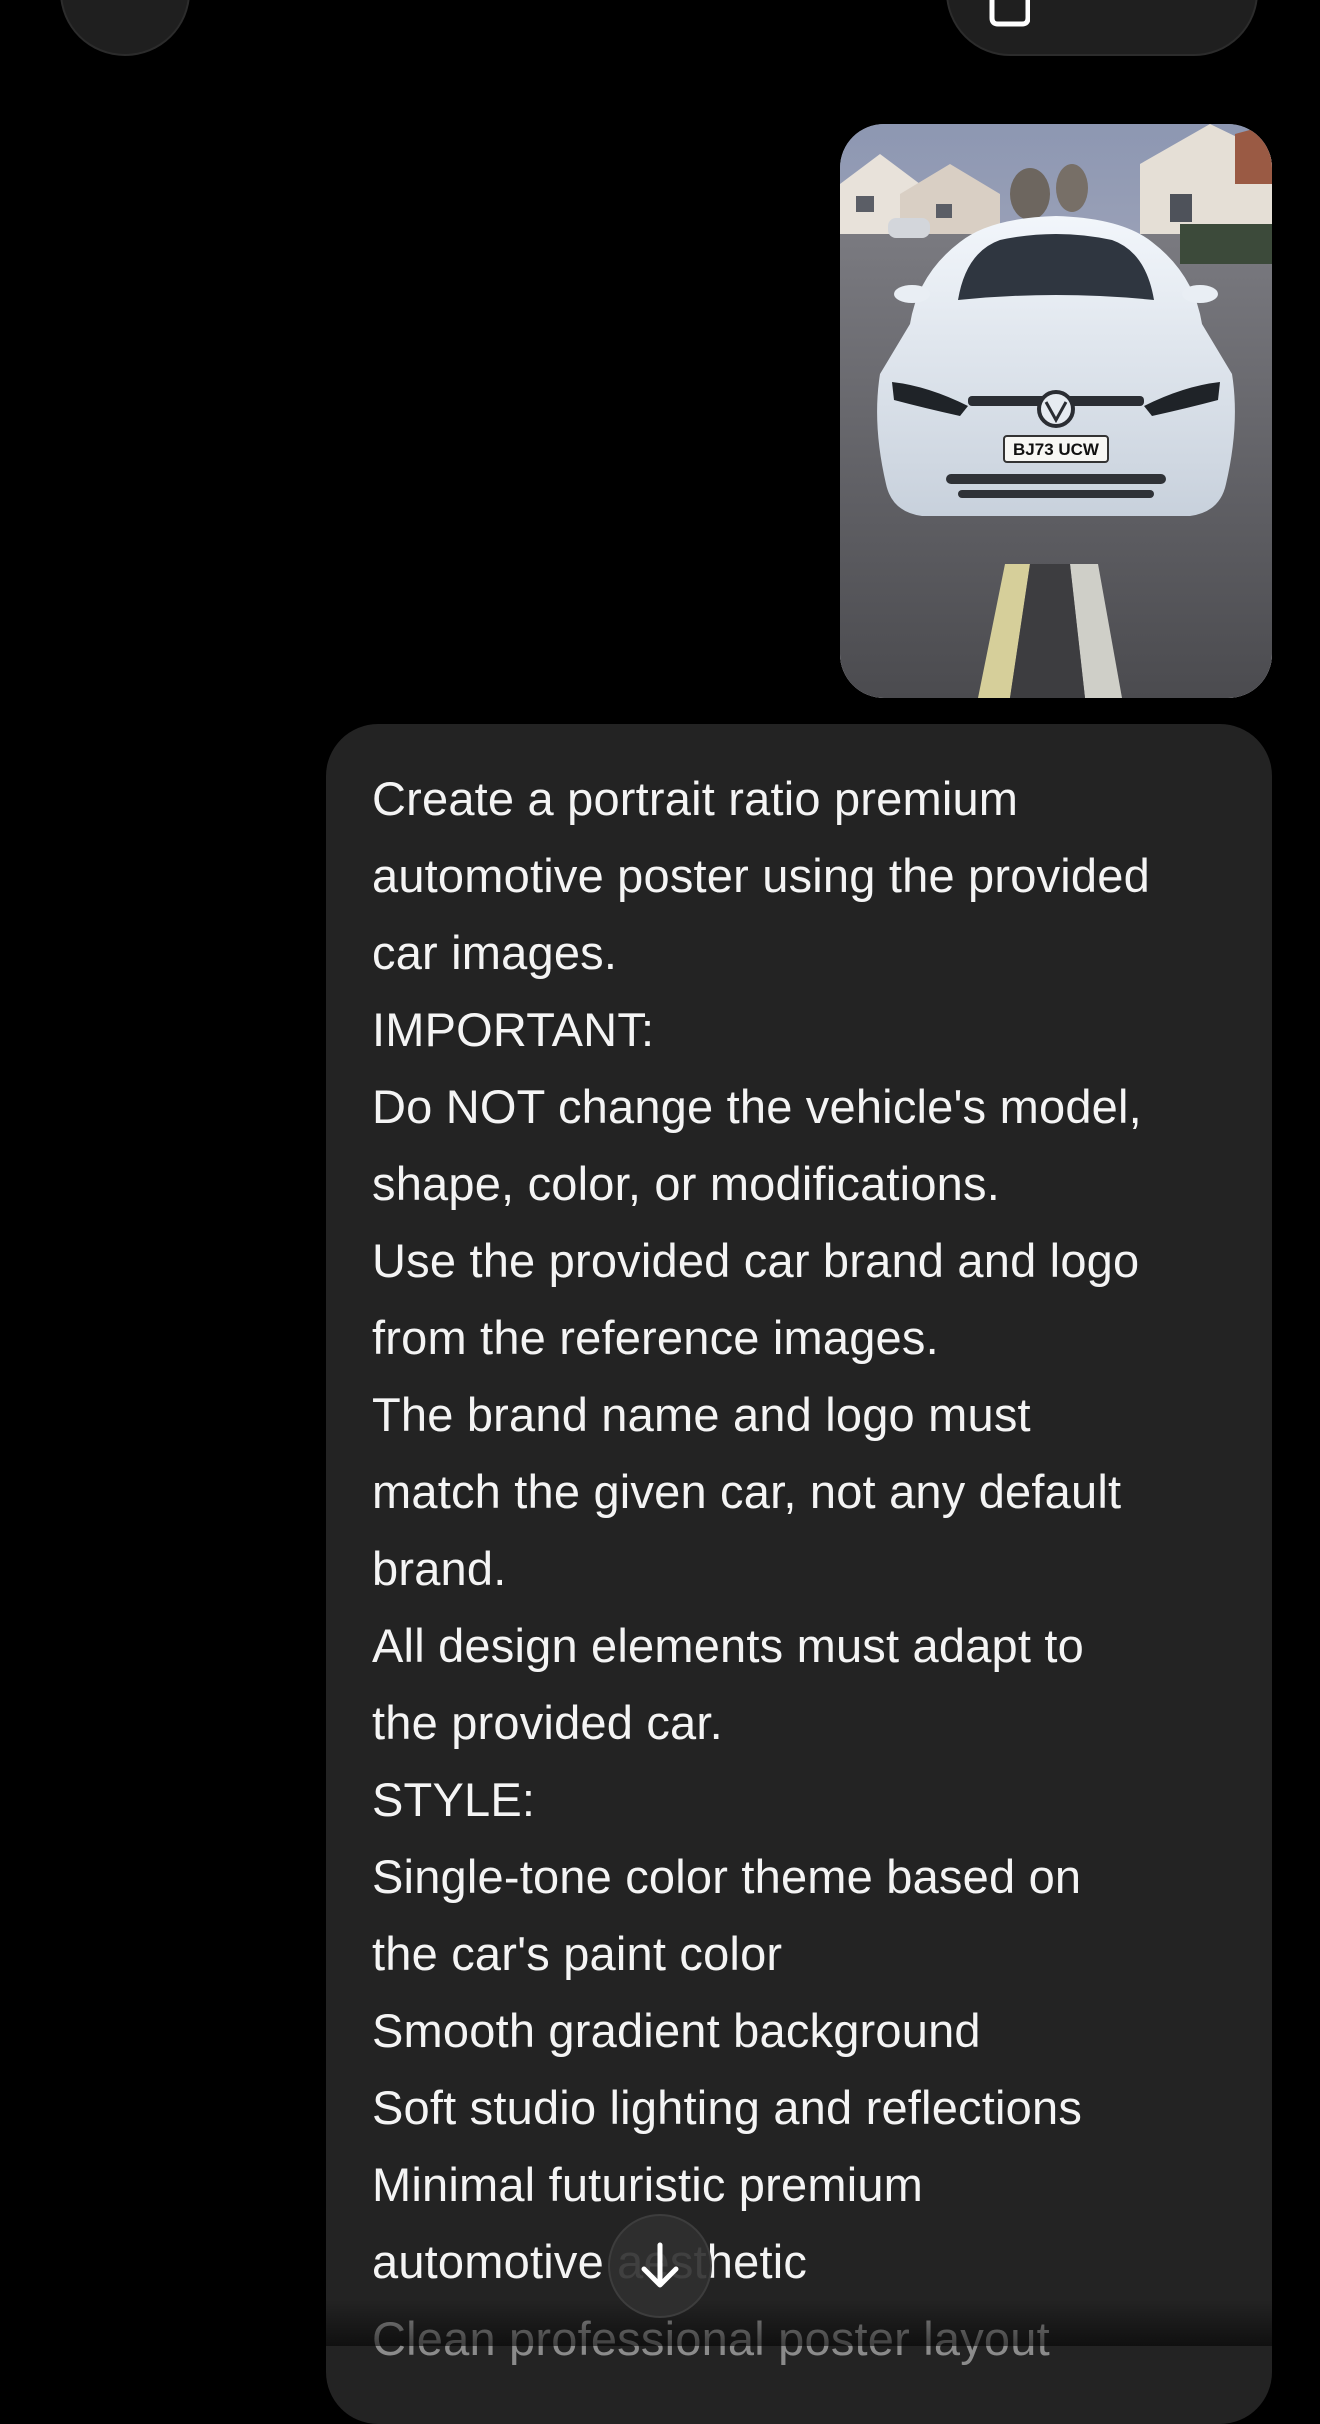 The image size is (1320, 2424). I want to click on message-line: Do NOT change the vehicle's model,, so click(757, 1106).